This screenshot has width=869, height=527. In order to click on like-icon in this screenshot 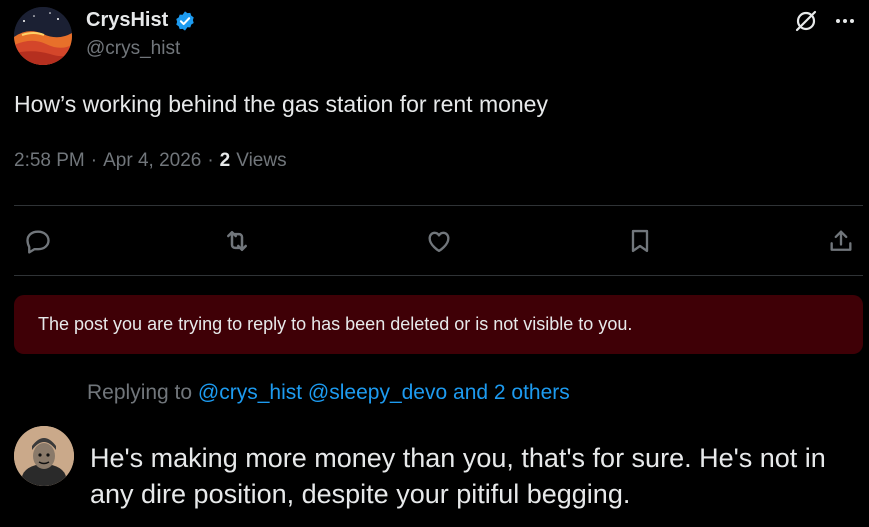, I will do `click(439, 242)`.